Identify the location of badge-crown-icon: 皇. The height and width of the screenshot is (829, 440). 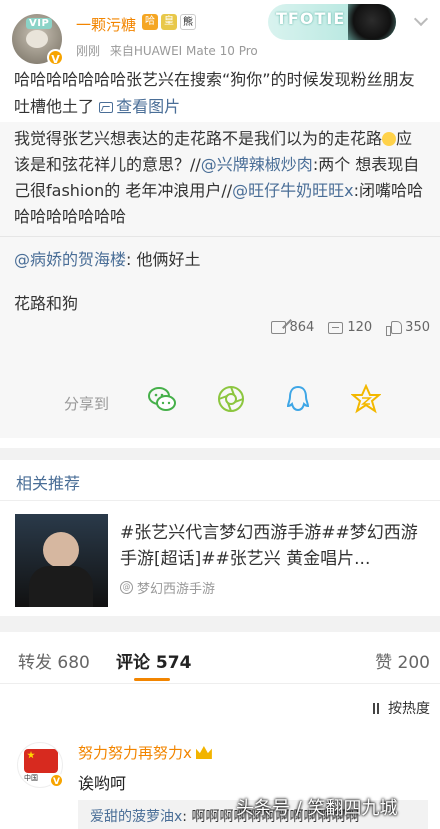
(169, 22).